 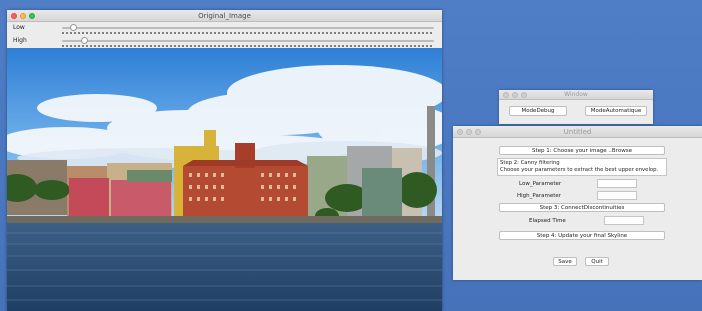 What do you see at coordinates (19, 27) in the screenshot?
I see `low-slider-label: Low` at bounding box center [19, 27].